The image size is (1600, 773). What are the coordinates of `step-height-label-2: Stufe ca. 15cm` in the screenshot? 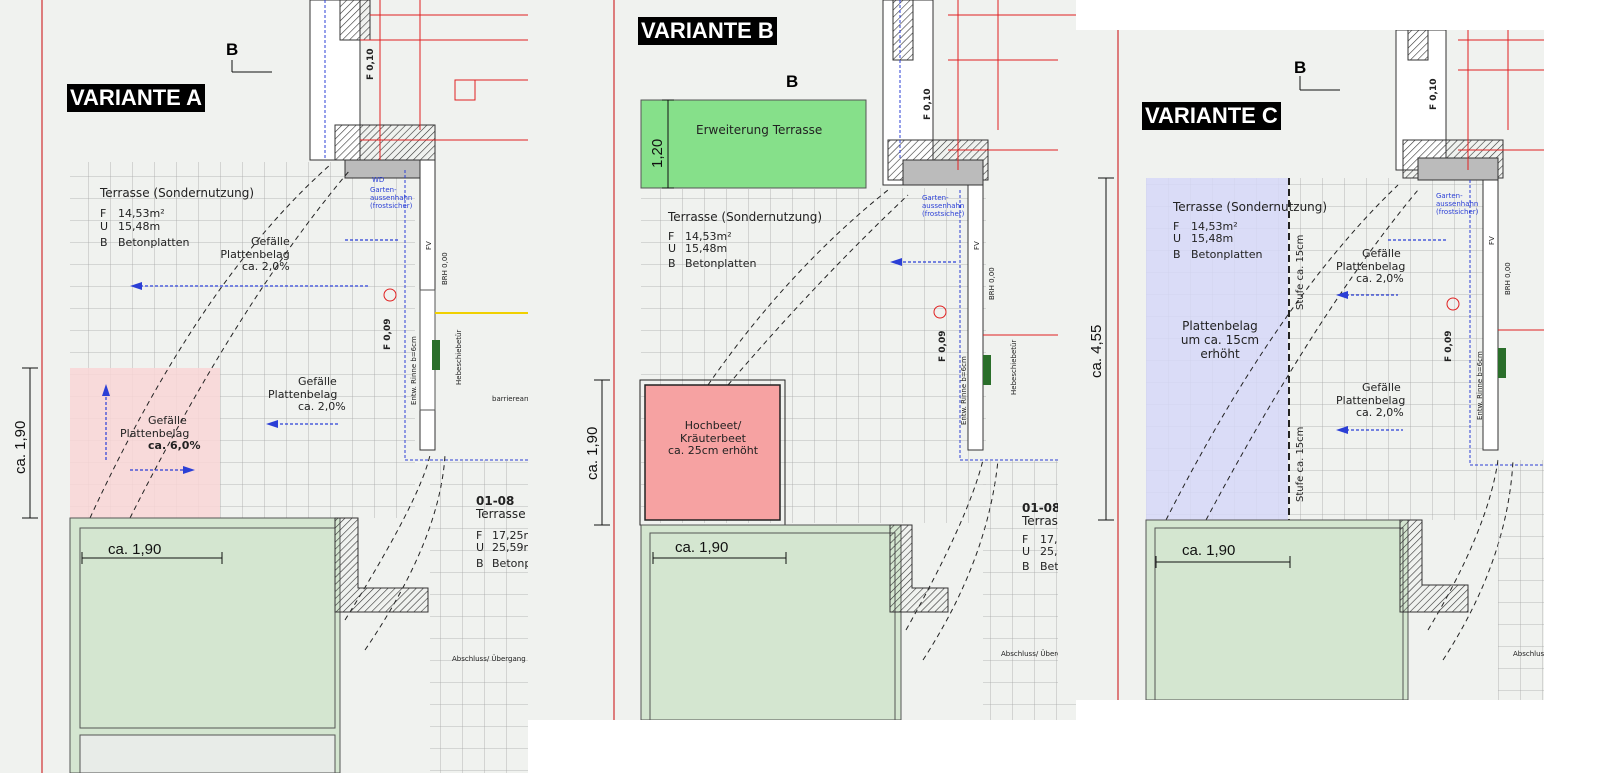 It's located at (1300, 464).